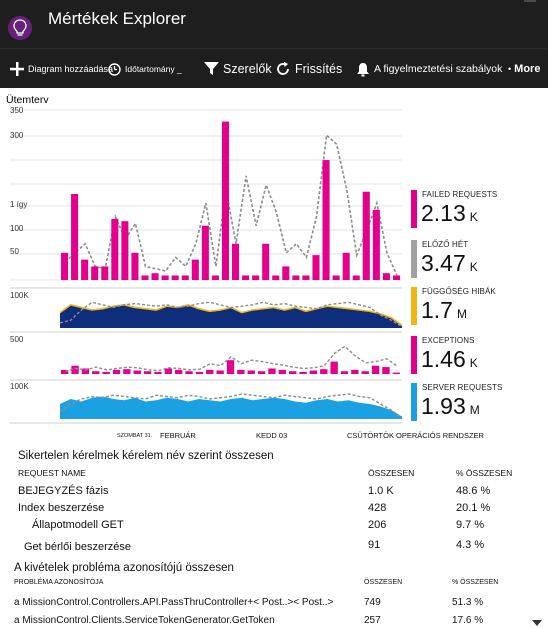 This screenshot has width=548, height=628. Describe the element at coordinates (416, 435) in the screenshot. I see `x-label-thursday: CSÜTÖRTÖK OPERÁCIÓS RENDSZER` at that location.